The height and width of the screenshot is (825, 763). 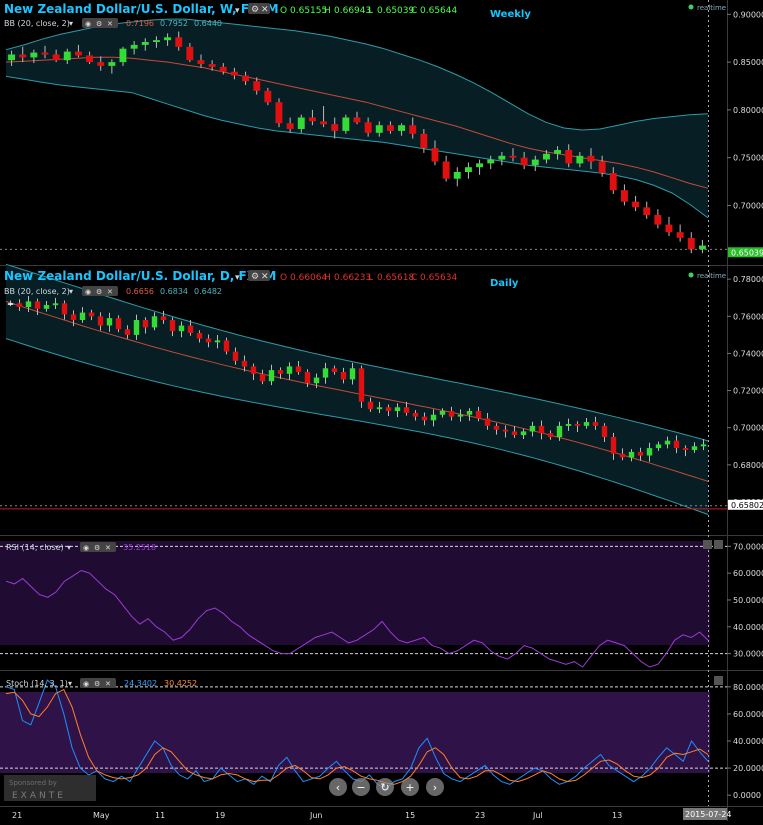 What do you see at coordinates (747, 252) in the screenshot?
I see `weekly-price-tag: 0.65039` at bounding box center [747, 252].